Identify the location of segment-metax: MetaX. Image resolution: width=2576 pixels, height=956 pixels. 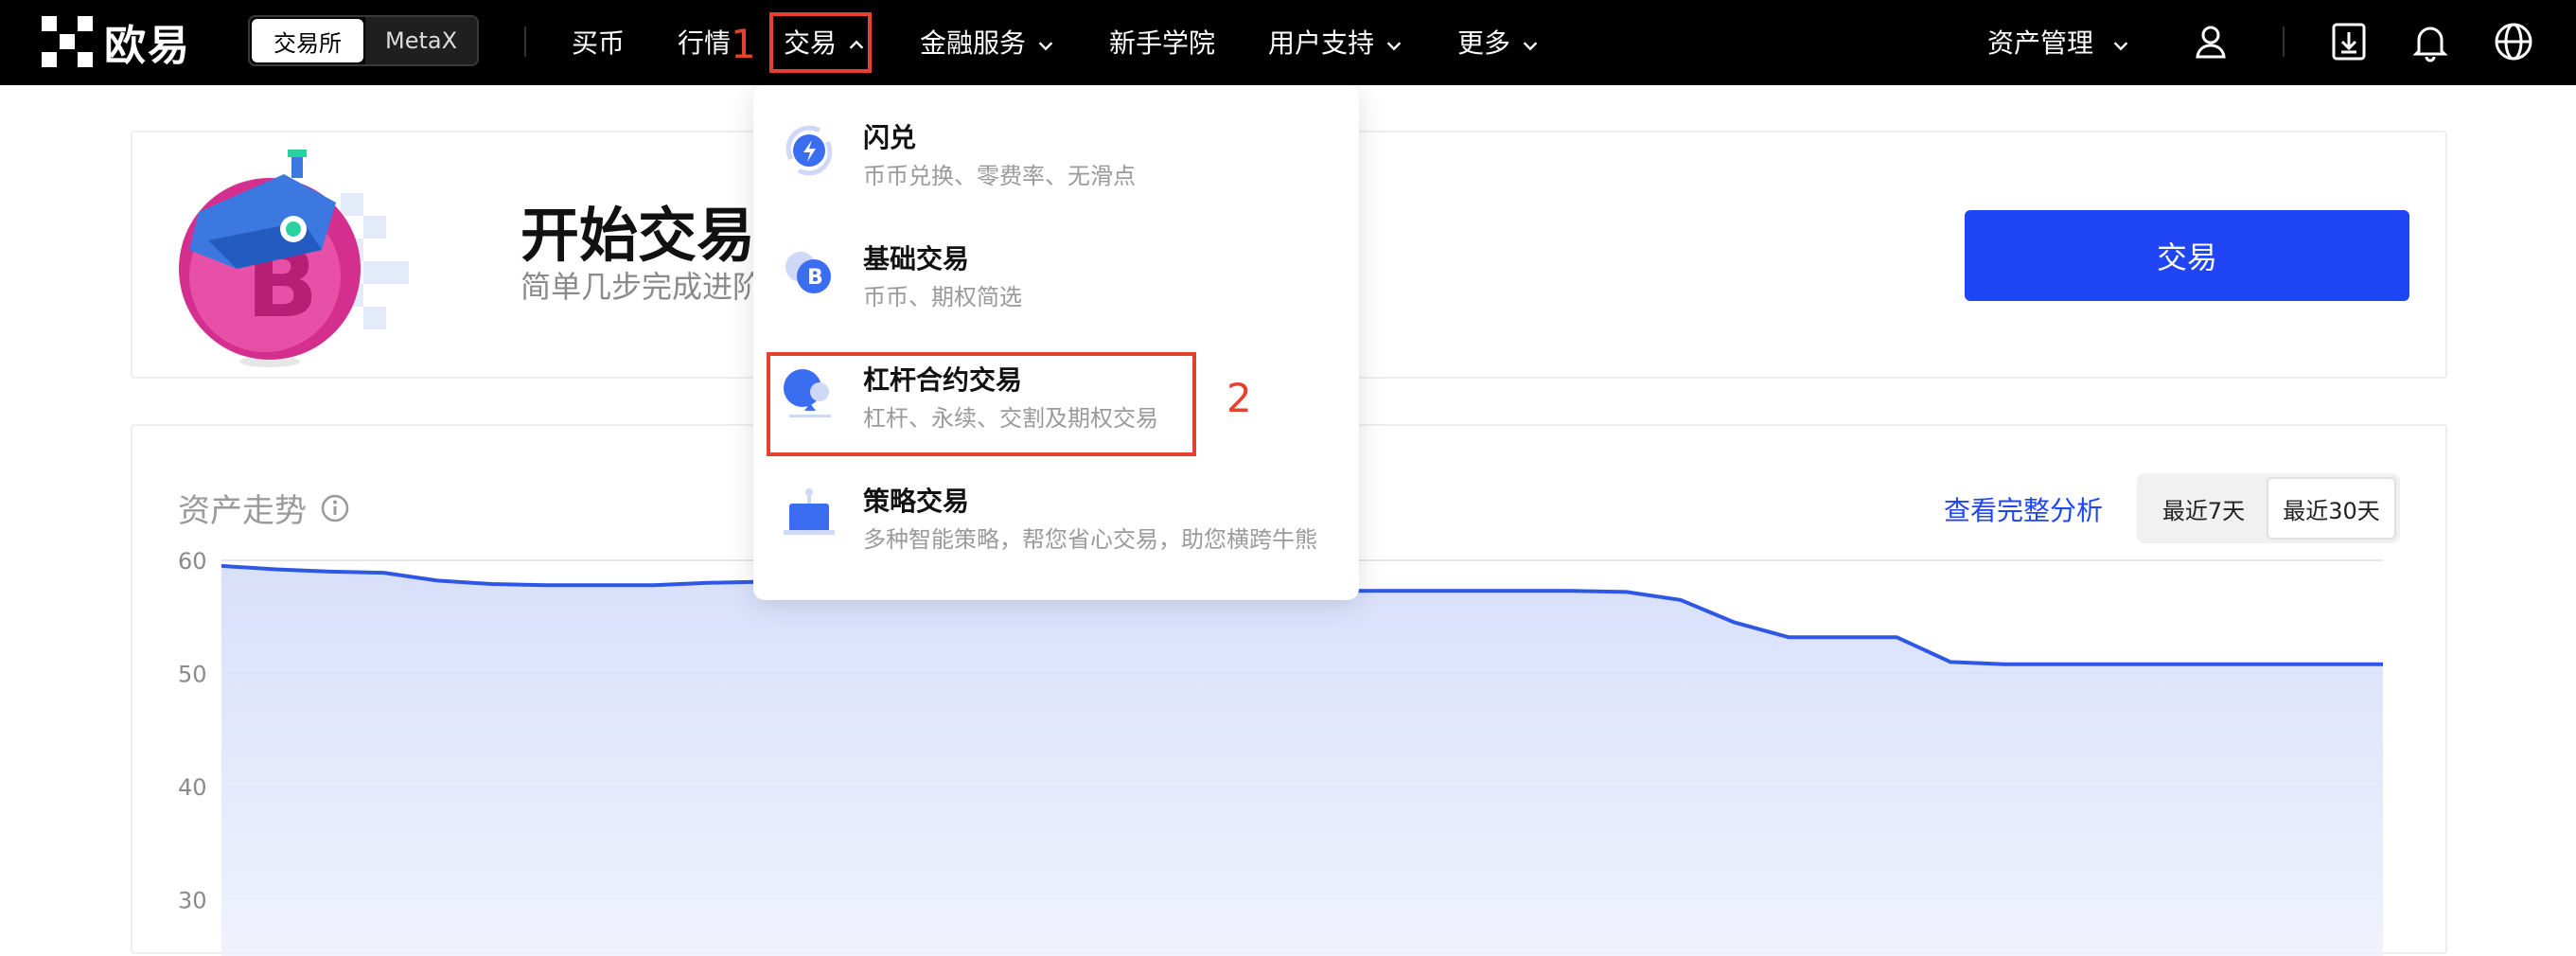
(421, 40).